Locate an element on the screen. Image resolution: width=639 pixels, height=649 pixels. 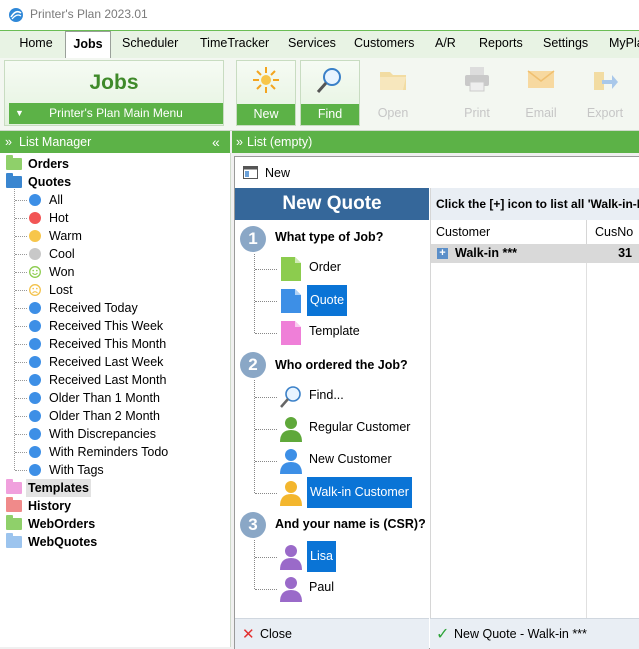
option-walk-in-customer: Walk-in Customer is located at coordinates (351, 492).